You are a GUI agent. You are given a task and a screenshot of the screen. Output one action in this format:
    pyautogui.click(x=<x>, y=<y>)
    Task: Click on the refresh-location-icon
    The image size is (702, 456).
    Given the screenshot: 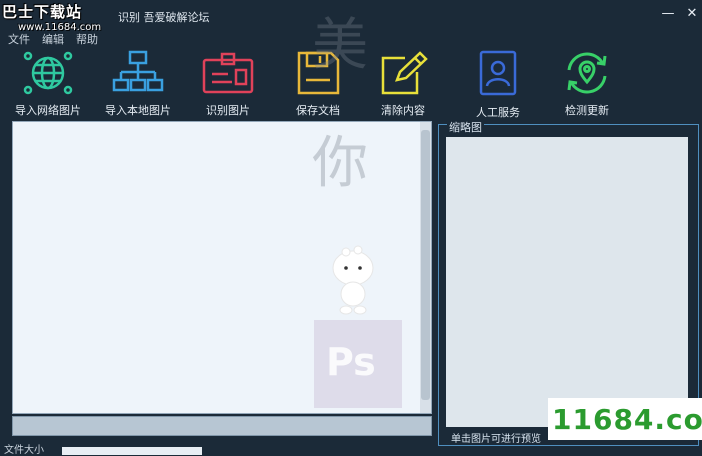 What is the action you would take?
    pyautogui.click(x=587, y=73)
    